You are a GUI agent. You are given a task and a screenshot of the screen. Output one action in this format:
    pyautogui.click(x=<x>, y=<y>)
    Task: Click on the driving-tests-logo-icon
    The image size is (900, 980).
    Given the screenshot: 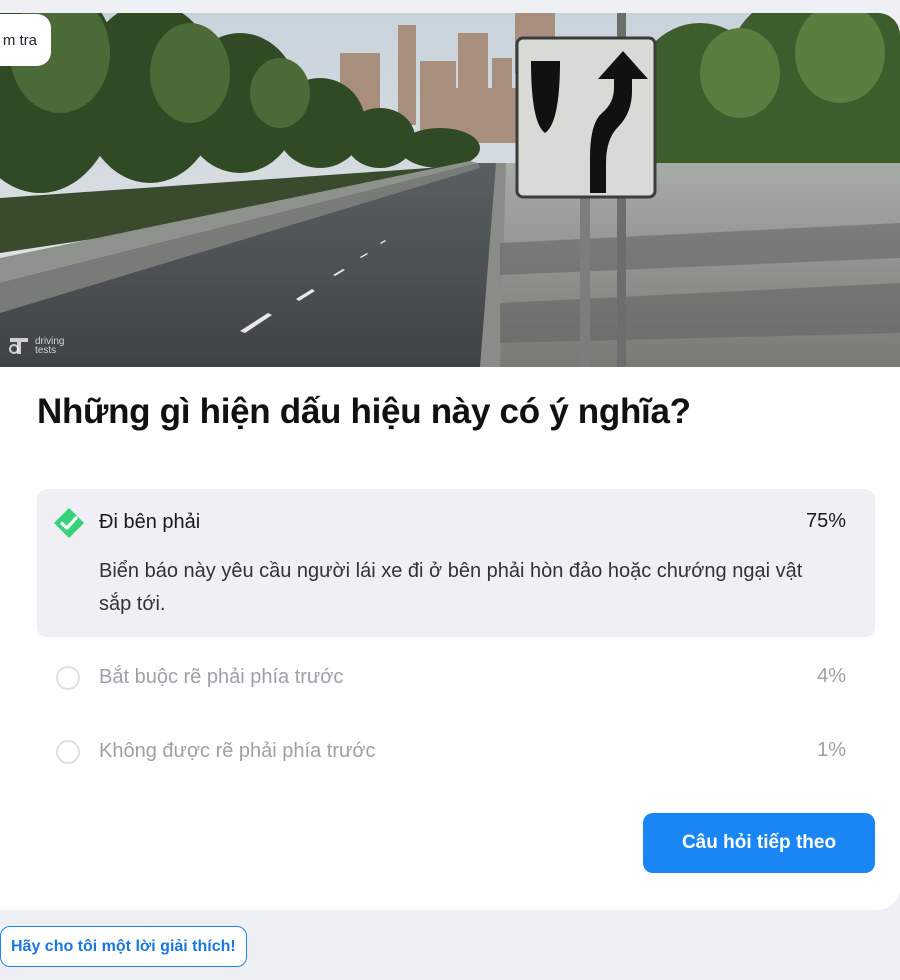 What is the action you would take?
    pyautogui.click(x=18, y=346)
    